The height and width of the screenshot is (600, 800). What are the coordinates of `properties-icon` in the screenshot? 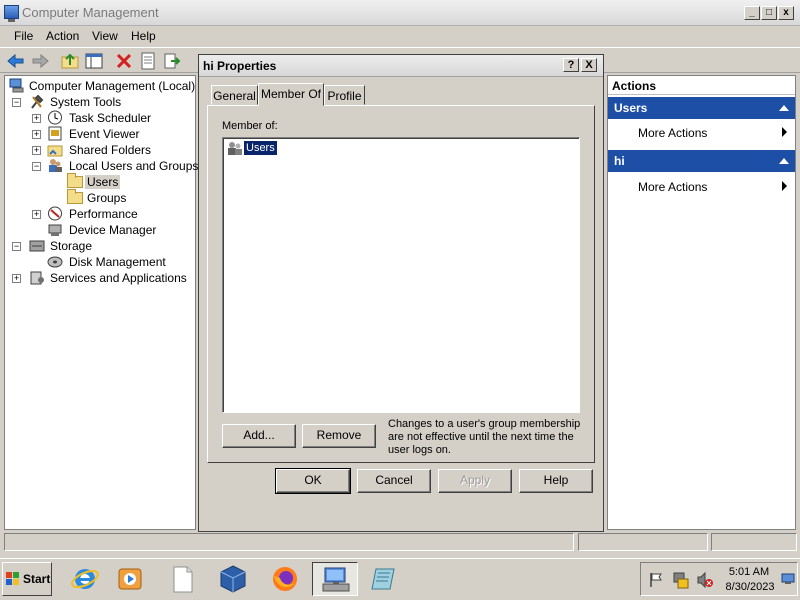 It's located at (148, 61).